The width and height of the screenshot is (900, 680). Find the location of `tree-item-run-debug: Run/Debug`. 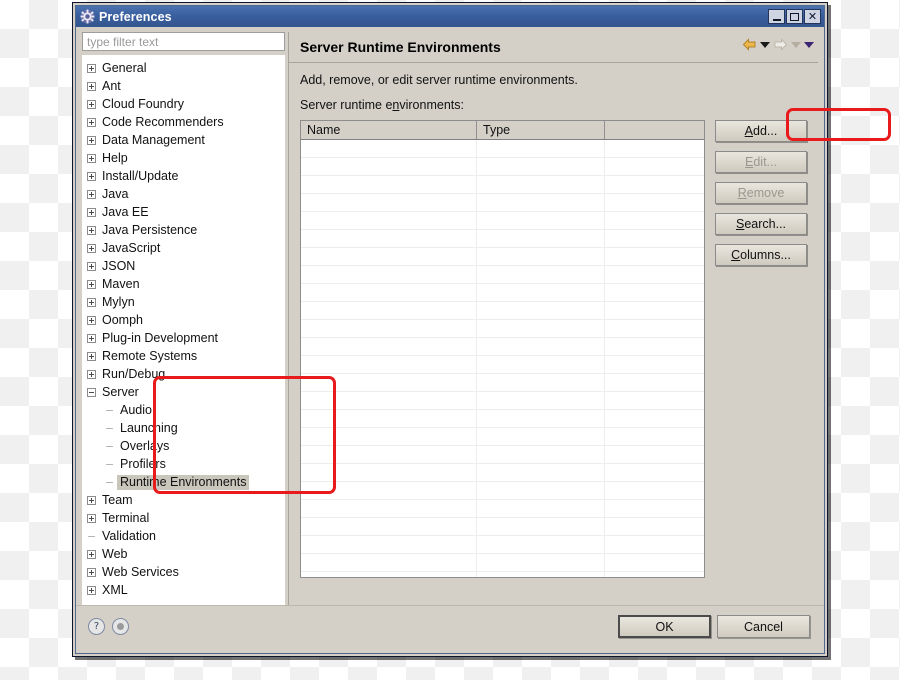

tree-item-run-debug: Run/Debug is located at coordinates (183, 374).